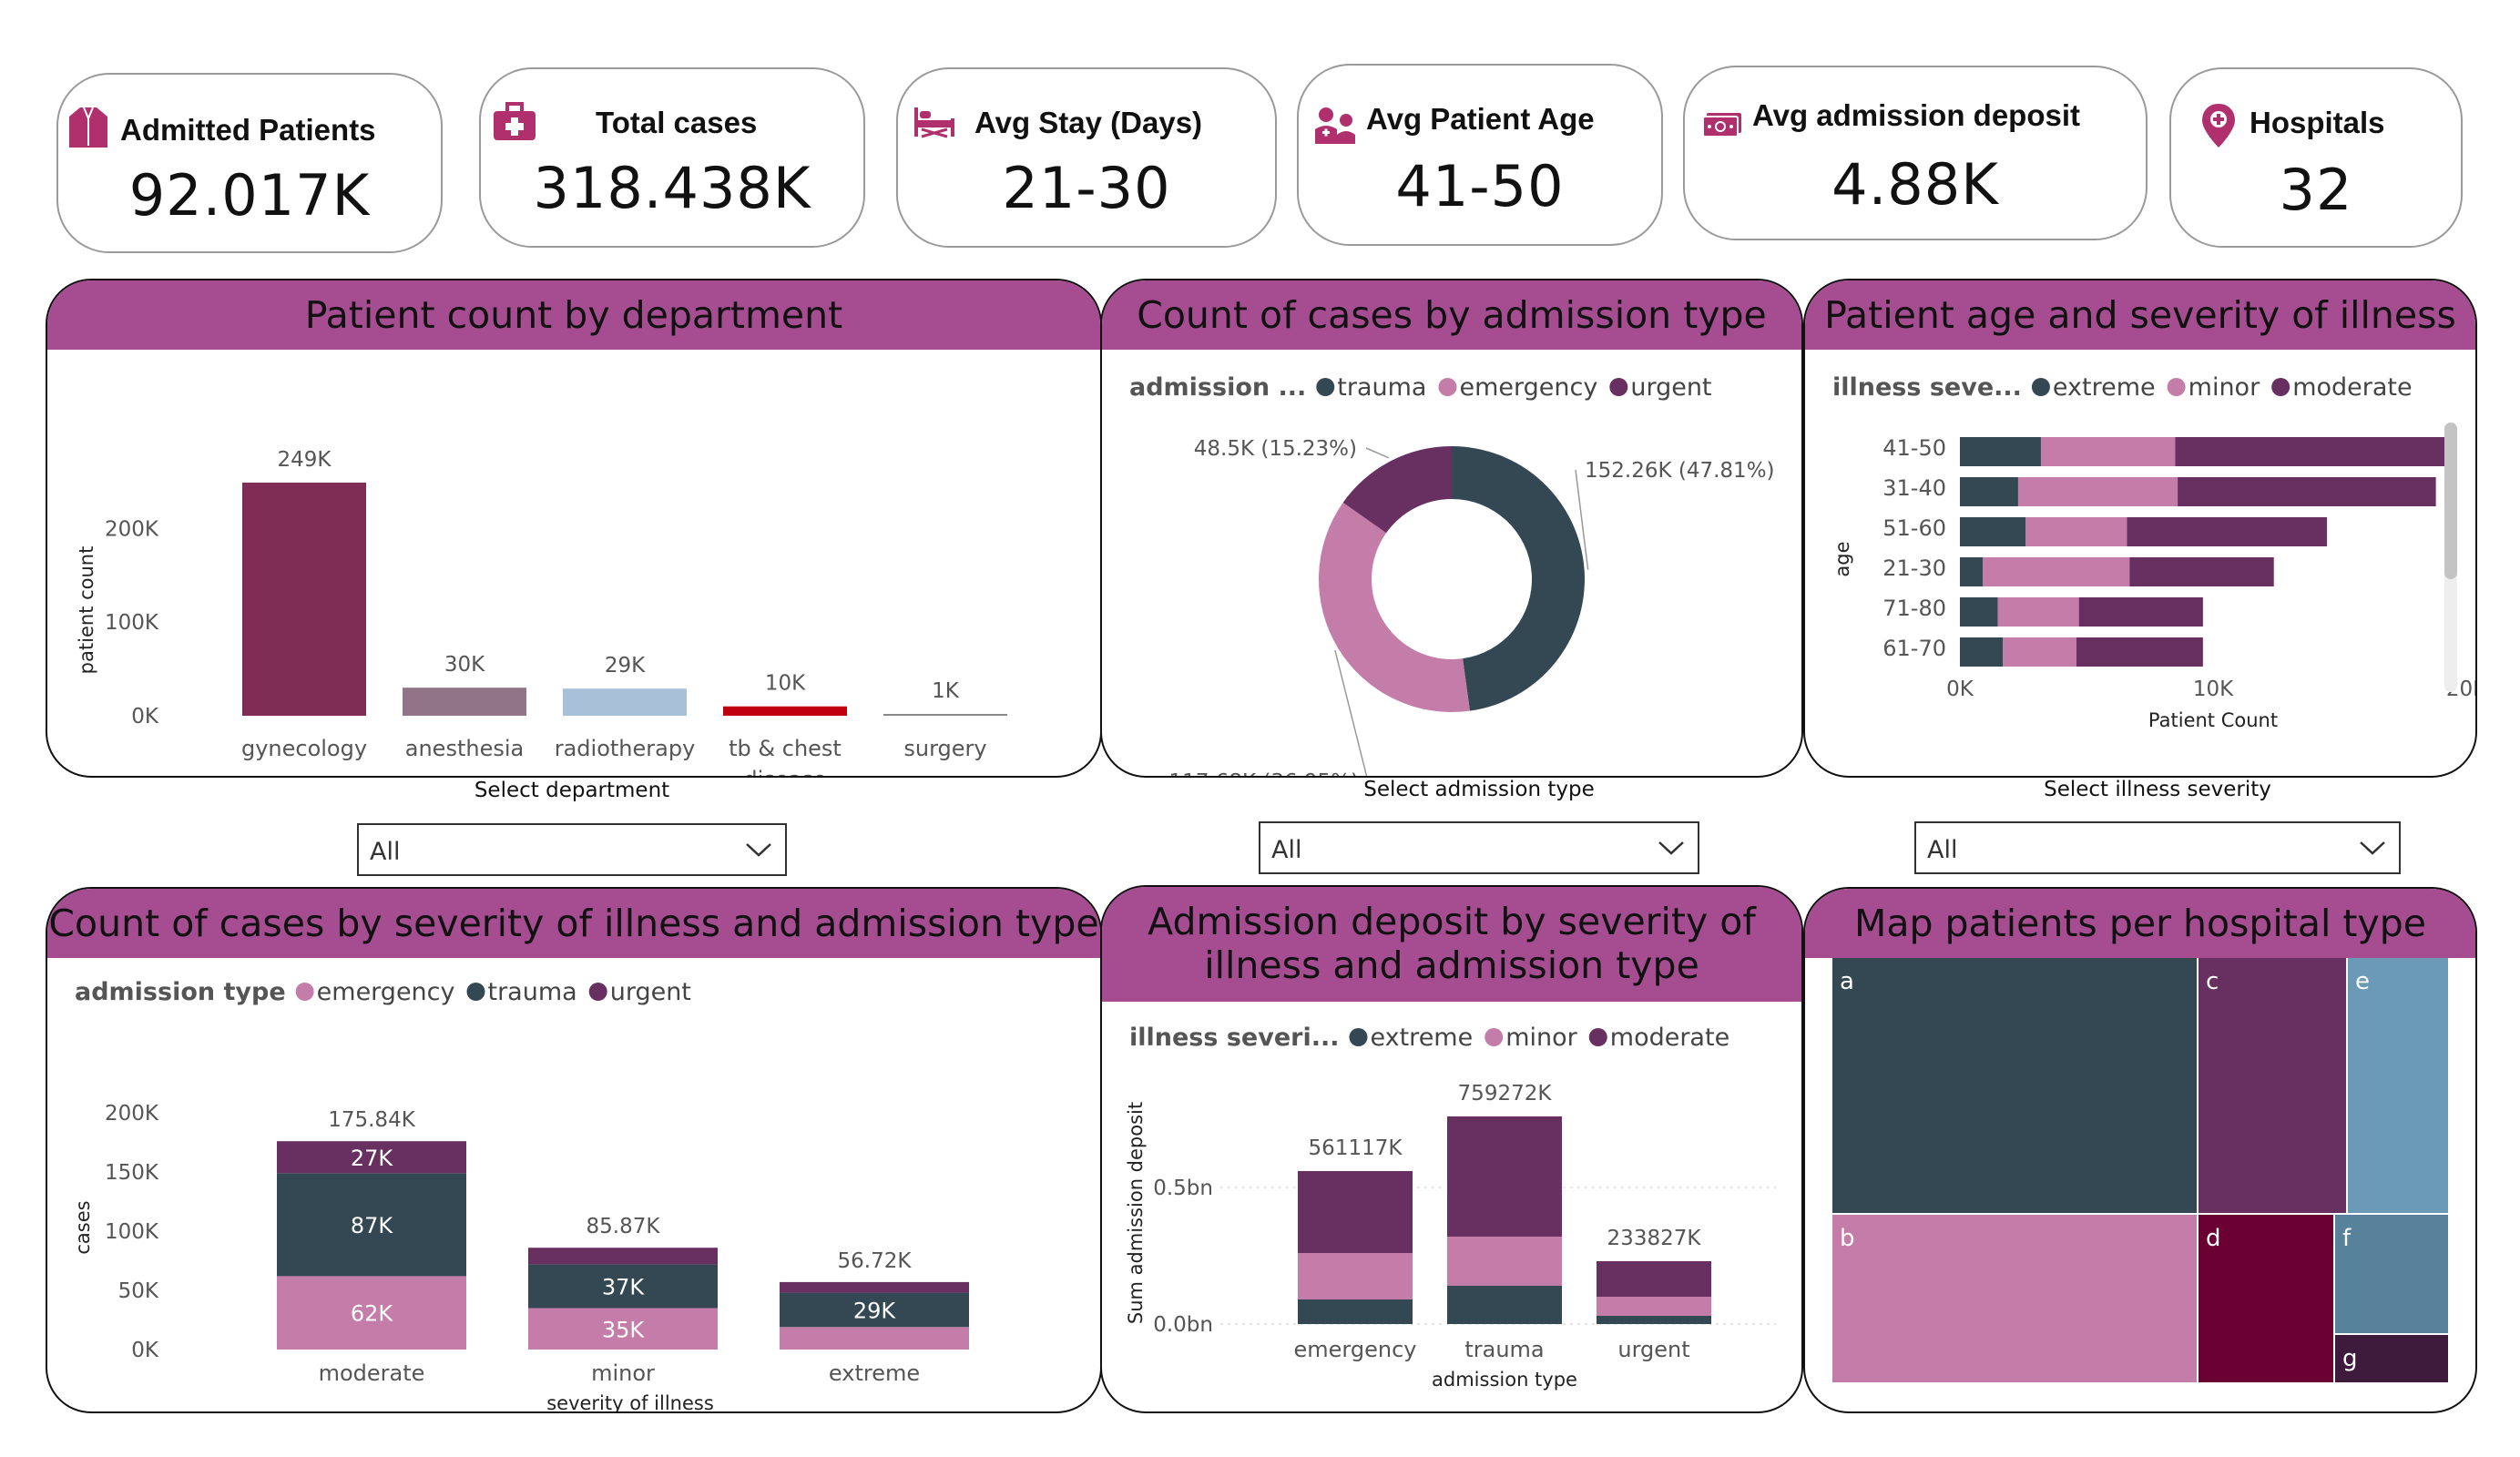 The image size is (2520, 1457). Describe the element at coordinates (758, 850) in the screenshot. I see `chevron-down-icon` at that location.